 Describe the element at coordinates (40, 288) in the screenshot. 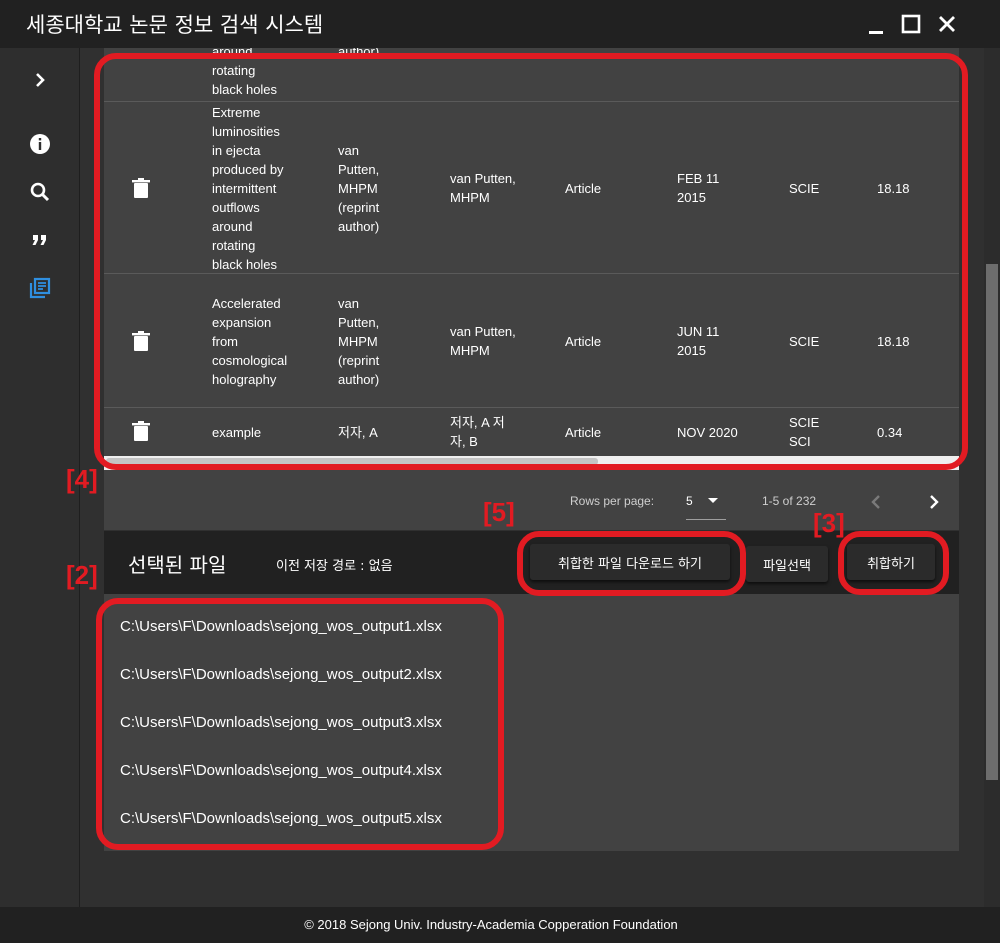

I see `library-books-icon` at that location.